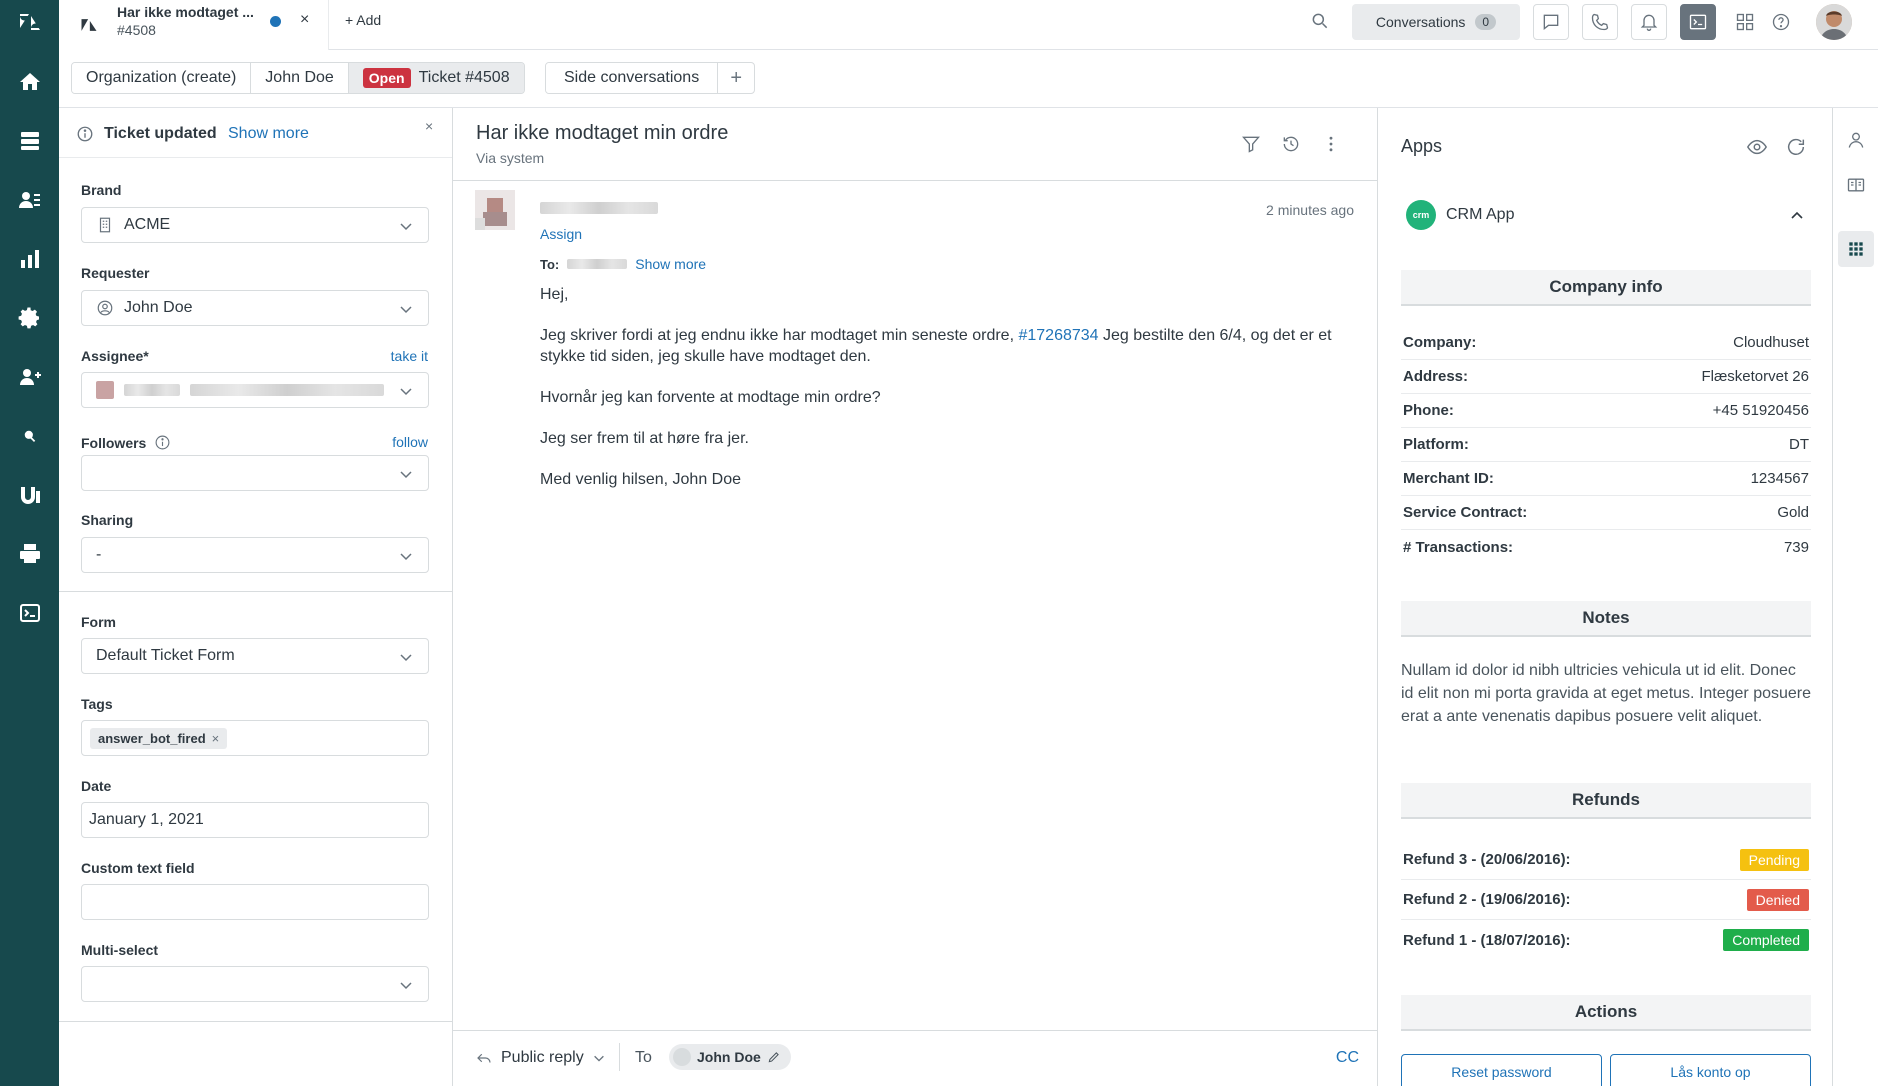 Image resolution: width=1878 pixels, height=1086 pixels. What do you see at coordinates (29, 495) in the screenshot?
I see `app-integration-icon` at bounding box center [29, 495].